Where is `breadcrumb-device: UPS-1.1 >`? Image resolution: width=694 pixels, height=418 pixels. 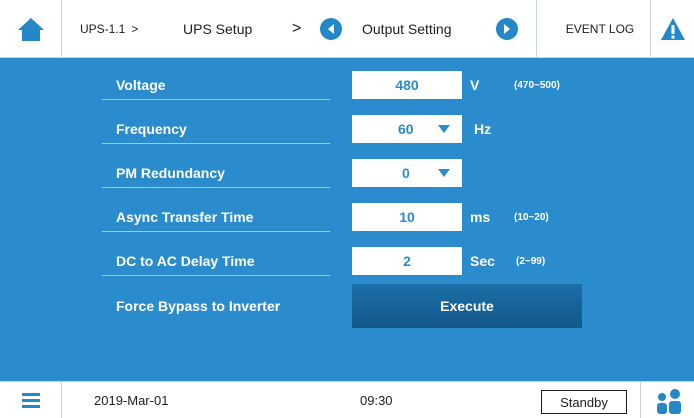 breadcrumb-device: UPS-1.1 > is located at coordinates (109, 29).